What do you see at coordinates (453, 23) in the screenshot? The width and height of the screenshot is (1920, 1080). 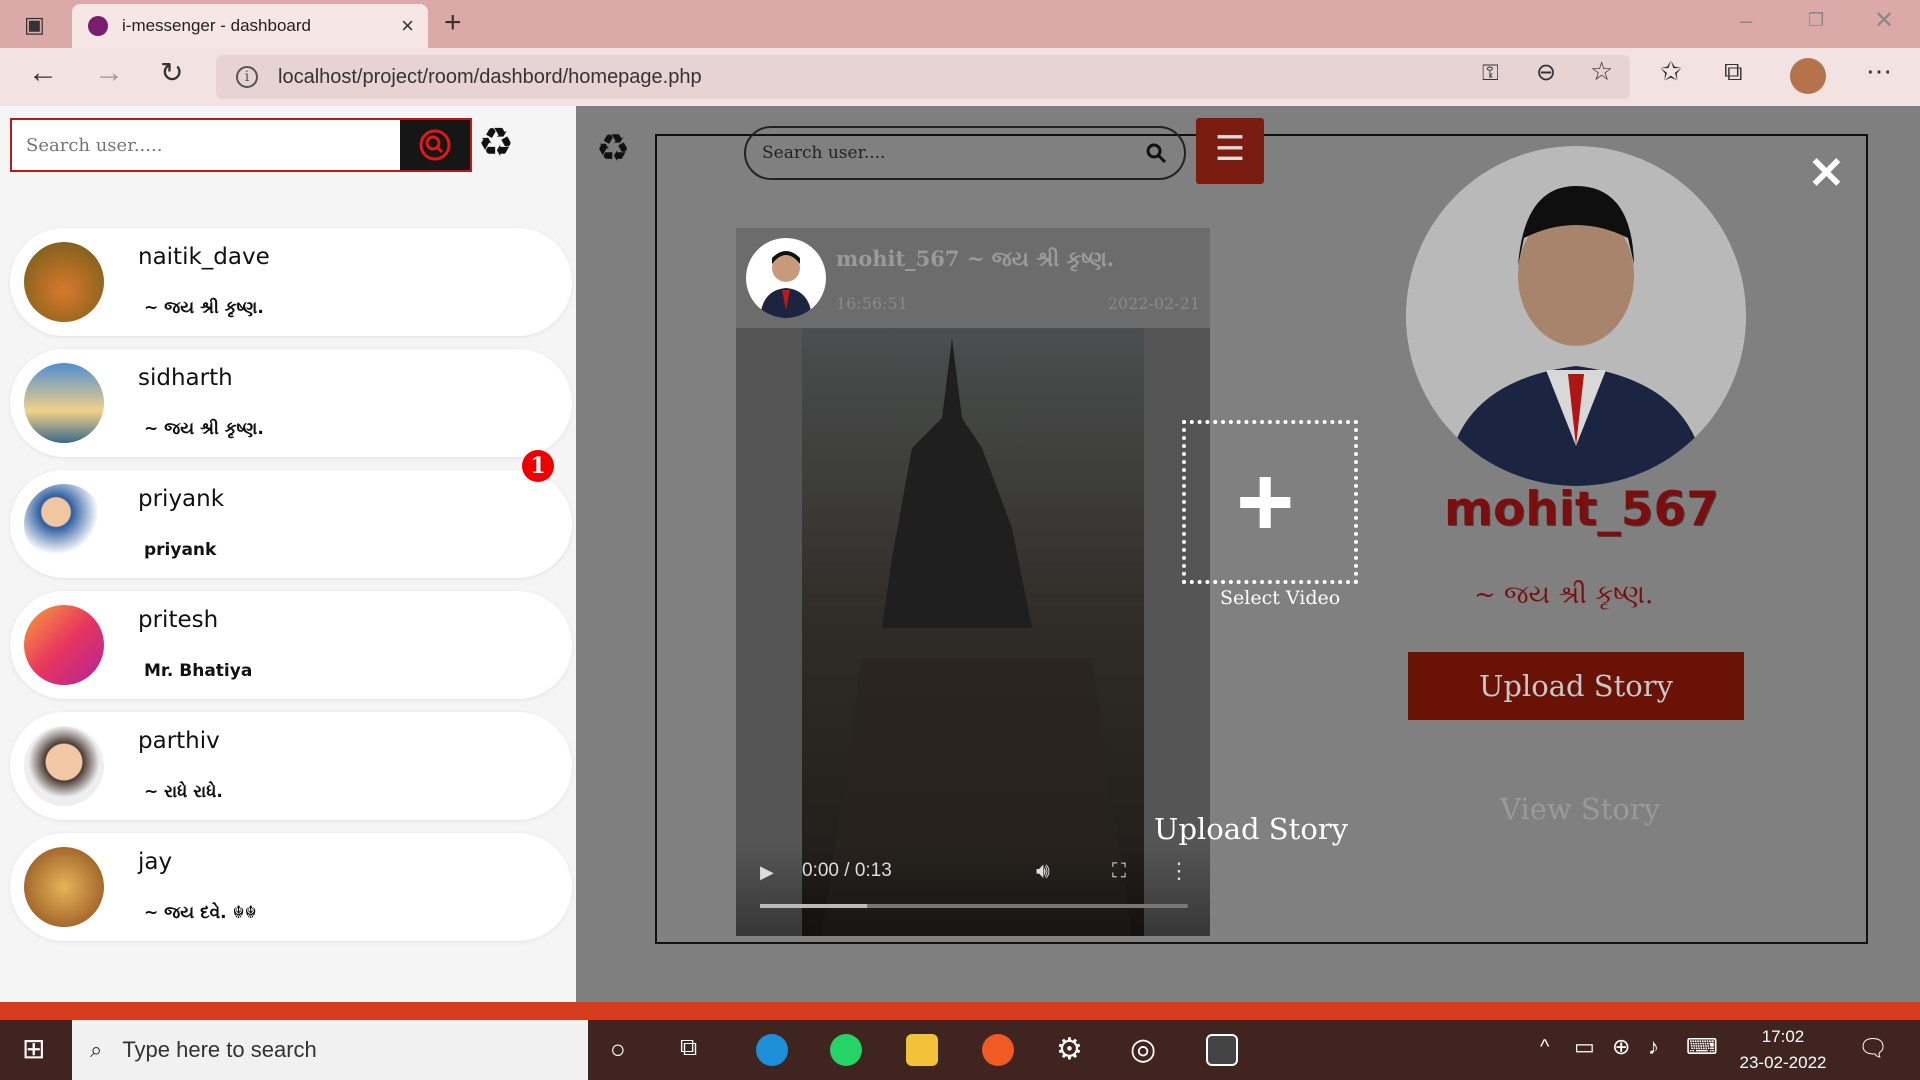 I see `new-tab-icon: +` at bounding box center [453, 23].